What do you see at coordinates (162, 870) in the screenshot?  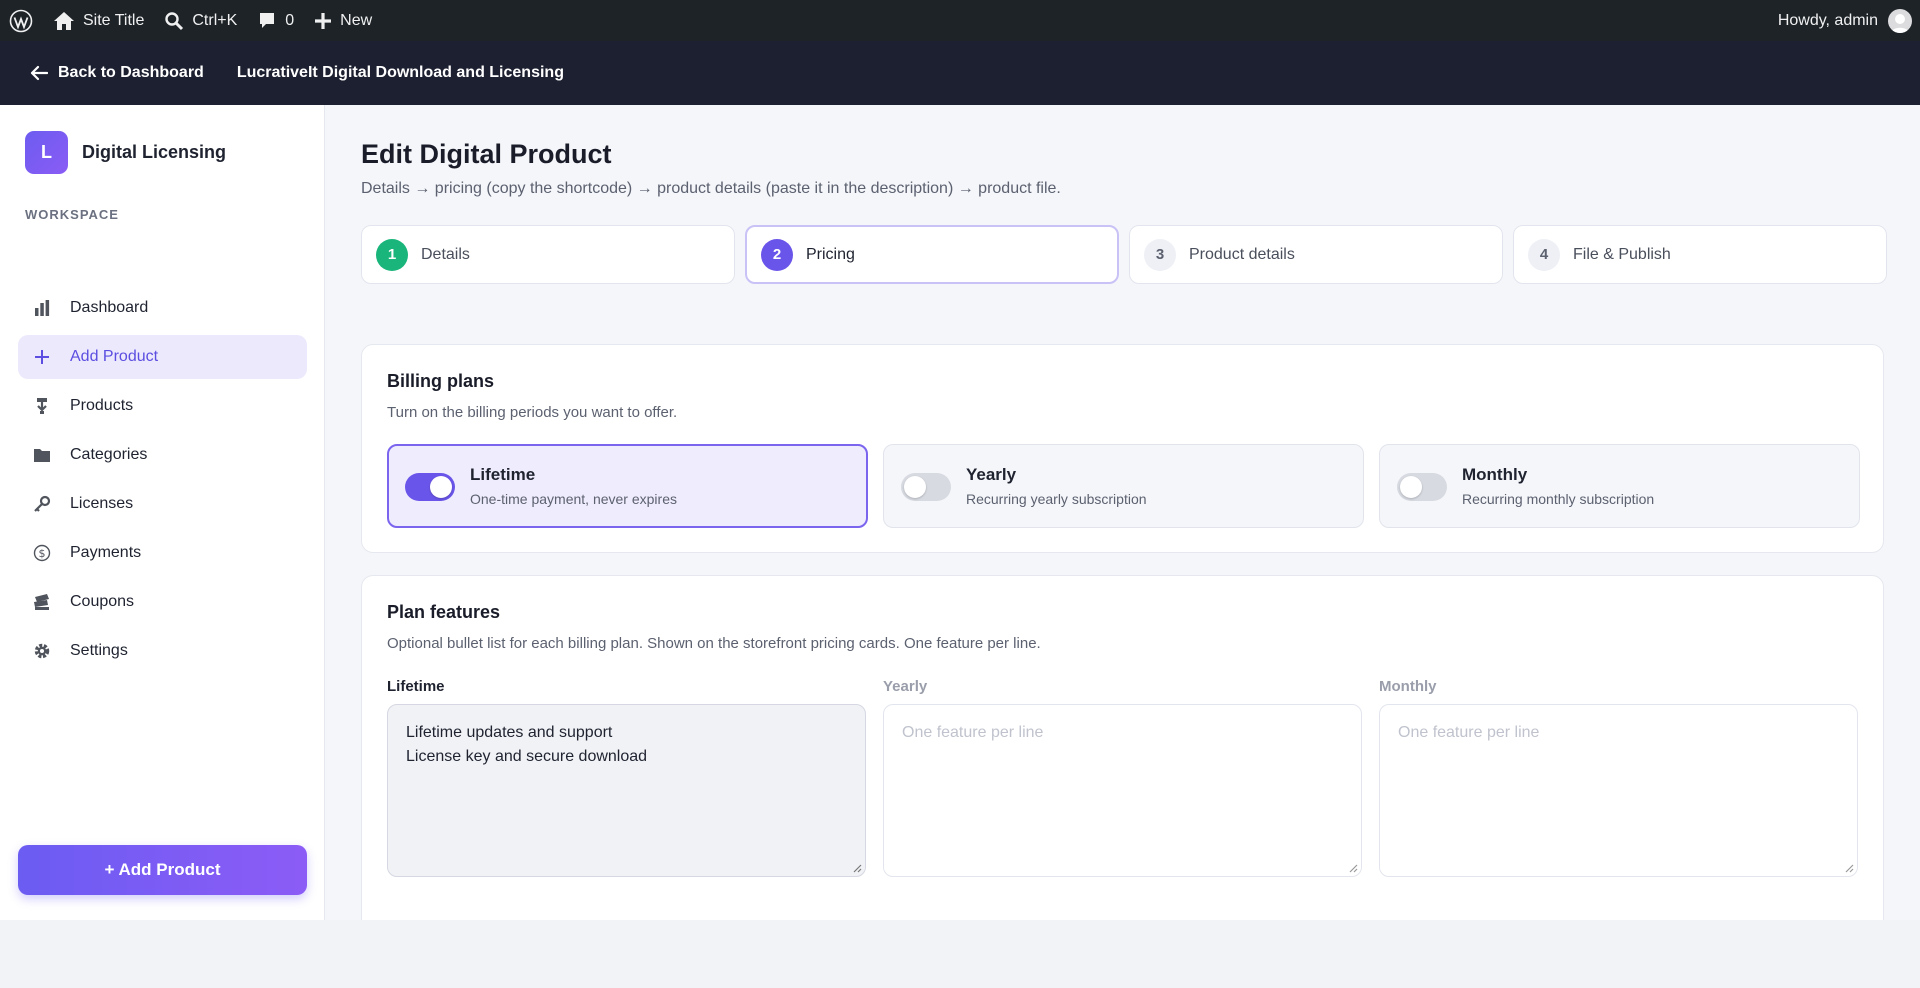 I see `add-product-button: + Add Product` at bounding box center [162, 870].